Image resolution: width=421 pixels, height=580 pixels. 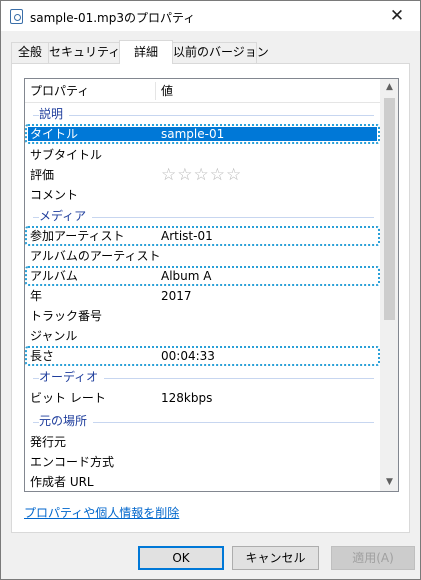 I want to click on property-name: 長さ, so click(x=42, y=356).